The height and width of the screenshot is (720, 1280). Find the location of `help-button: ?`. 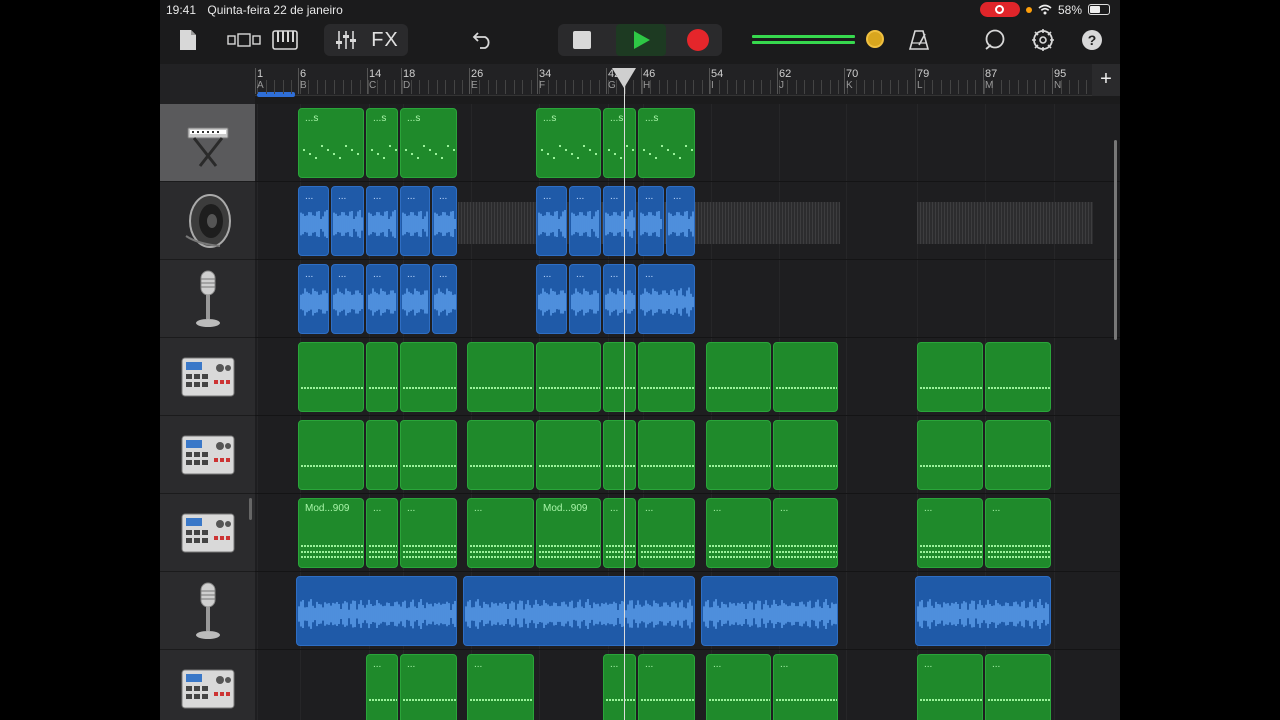

help-button: ? is located at coordinates (1092, 40).